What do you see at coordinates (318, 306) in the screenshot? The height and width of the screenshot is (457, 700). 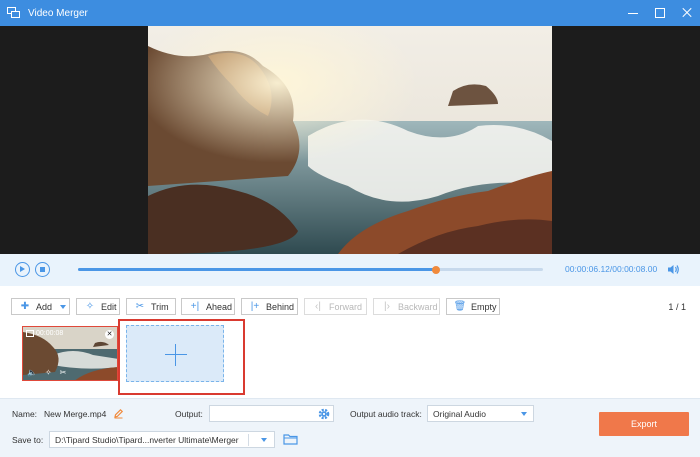 I see `chevron-left-bar-icon: ‹|` at bounding box center [318, 306].